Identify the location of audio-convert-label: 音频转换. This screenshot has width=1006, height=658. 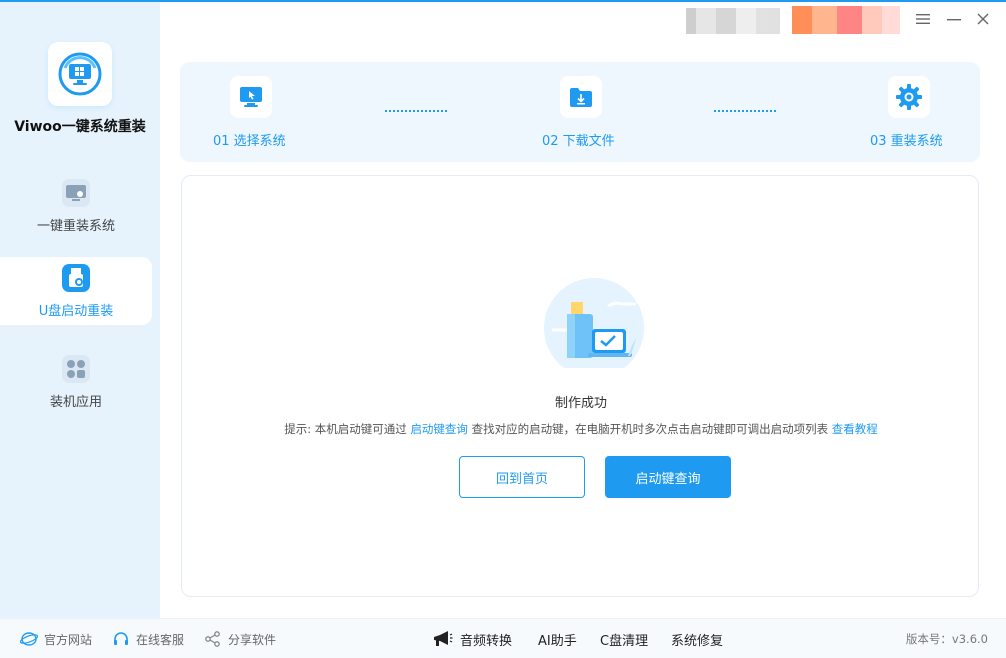
(486, 641).